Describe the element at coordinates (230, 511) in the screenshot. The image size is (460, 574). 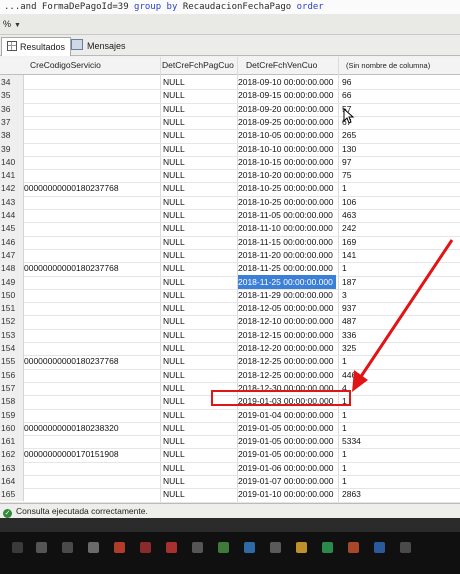
I see `status-bar: ✓ Consulta ejecutada correctamente.` at that location.